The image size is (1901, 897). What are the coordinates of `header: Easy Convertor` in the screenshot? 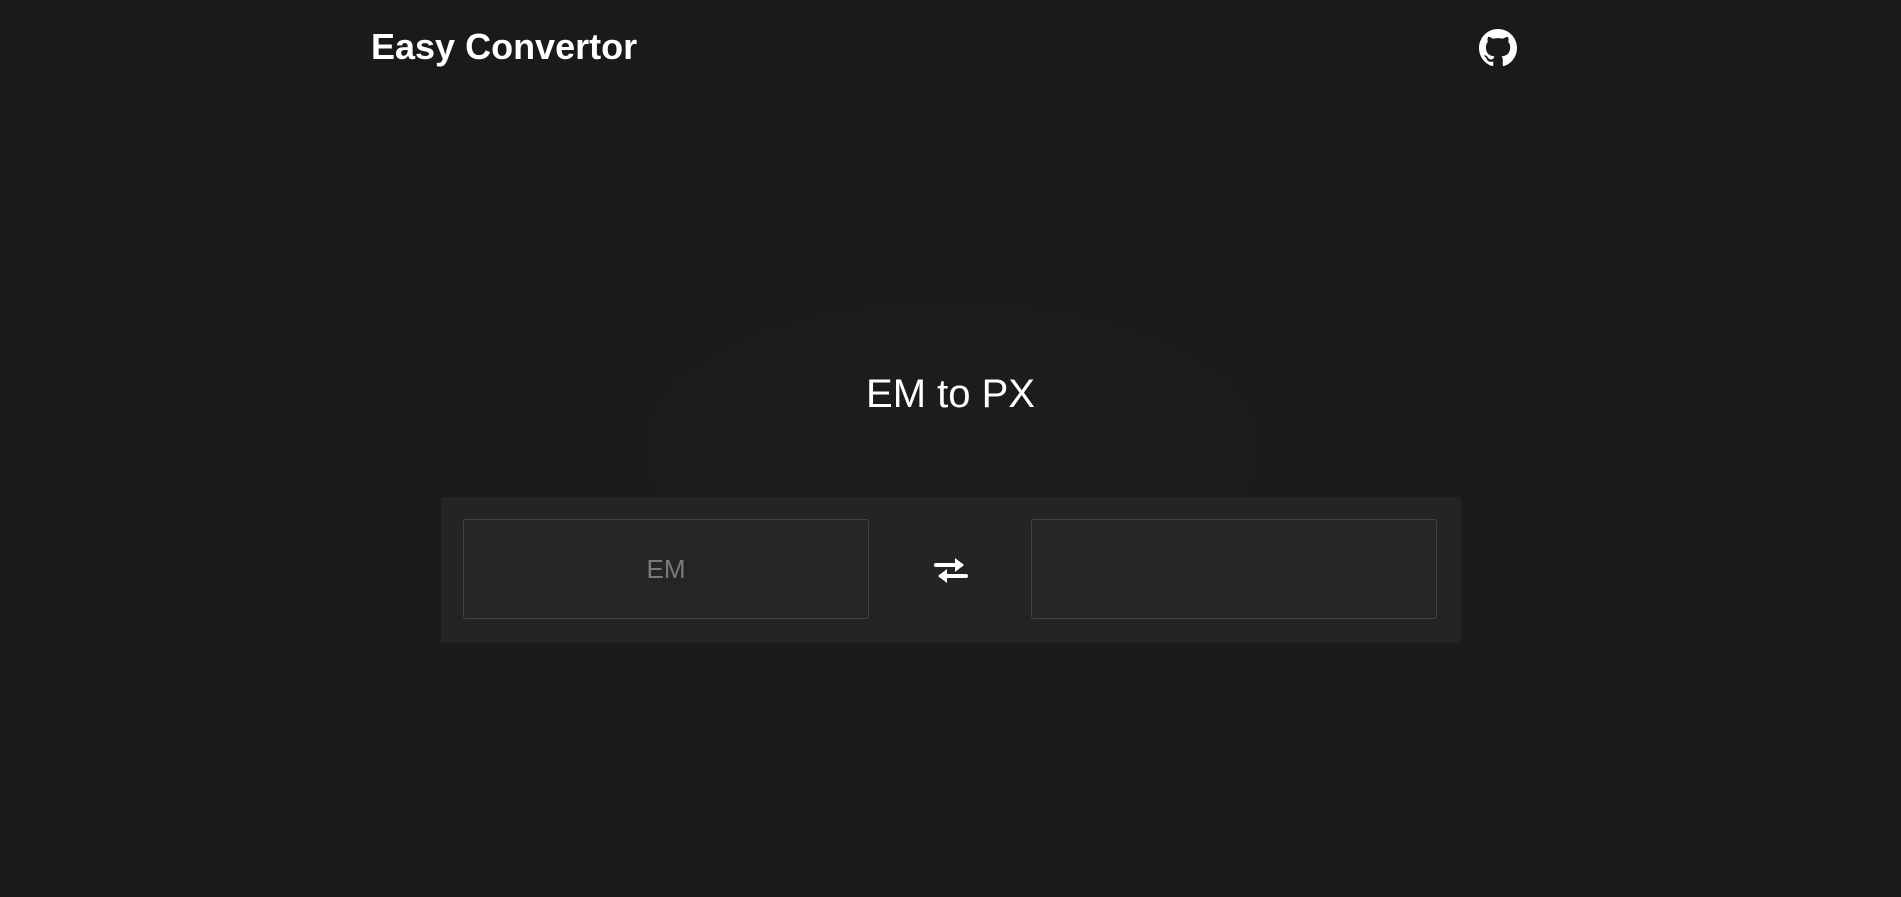 It's located at (944, 47).